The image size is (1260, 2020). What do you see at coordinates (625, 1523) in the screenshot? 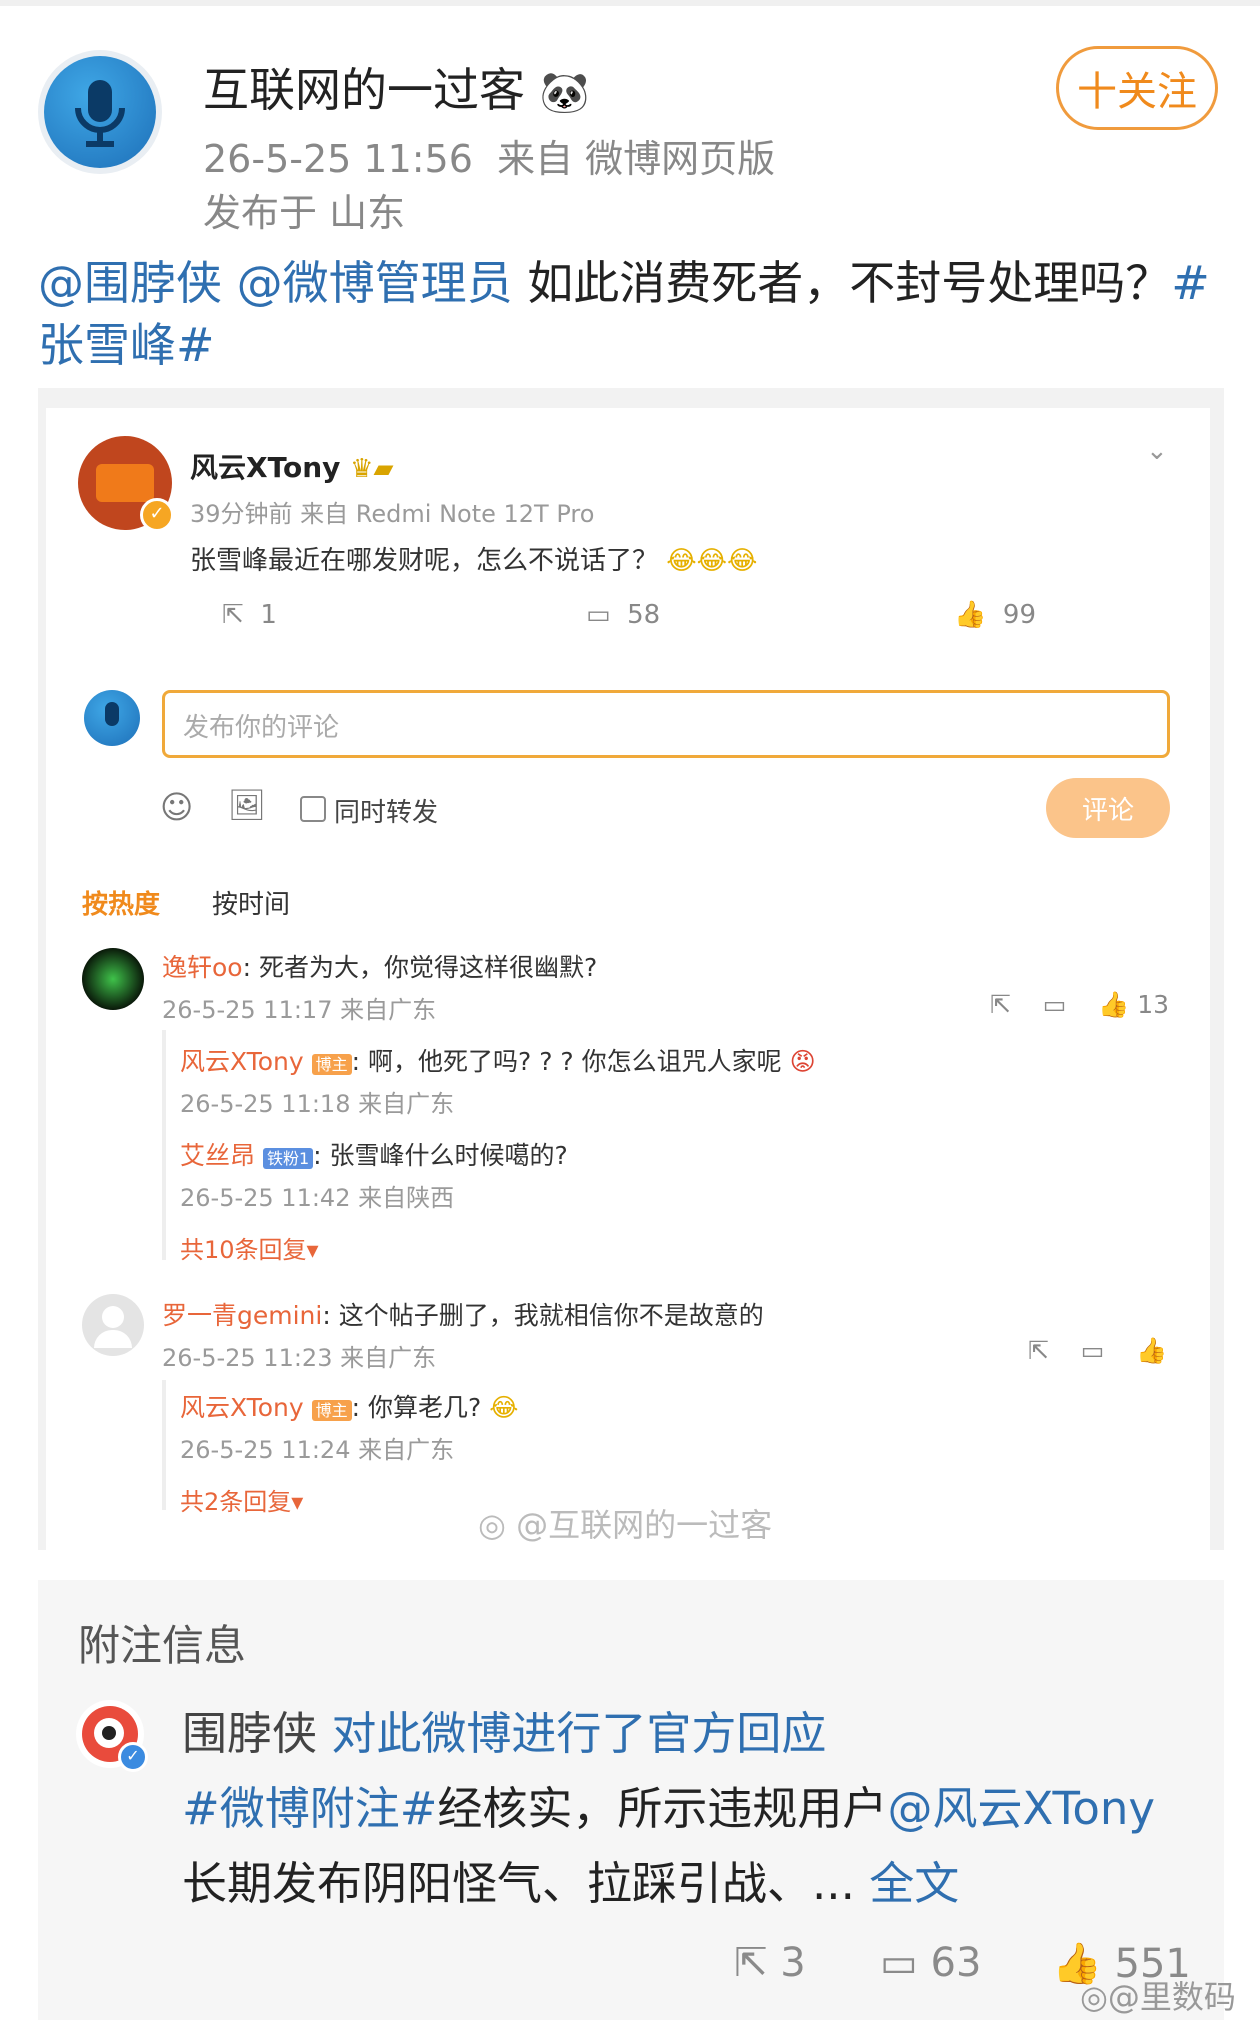
I see `screenshot-watermark: ◎ @互联网的一过客` at bounding box center [625, 1523].